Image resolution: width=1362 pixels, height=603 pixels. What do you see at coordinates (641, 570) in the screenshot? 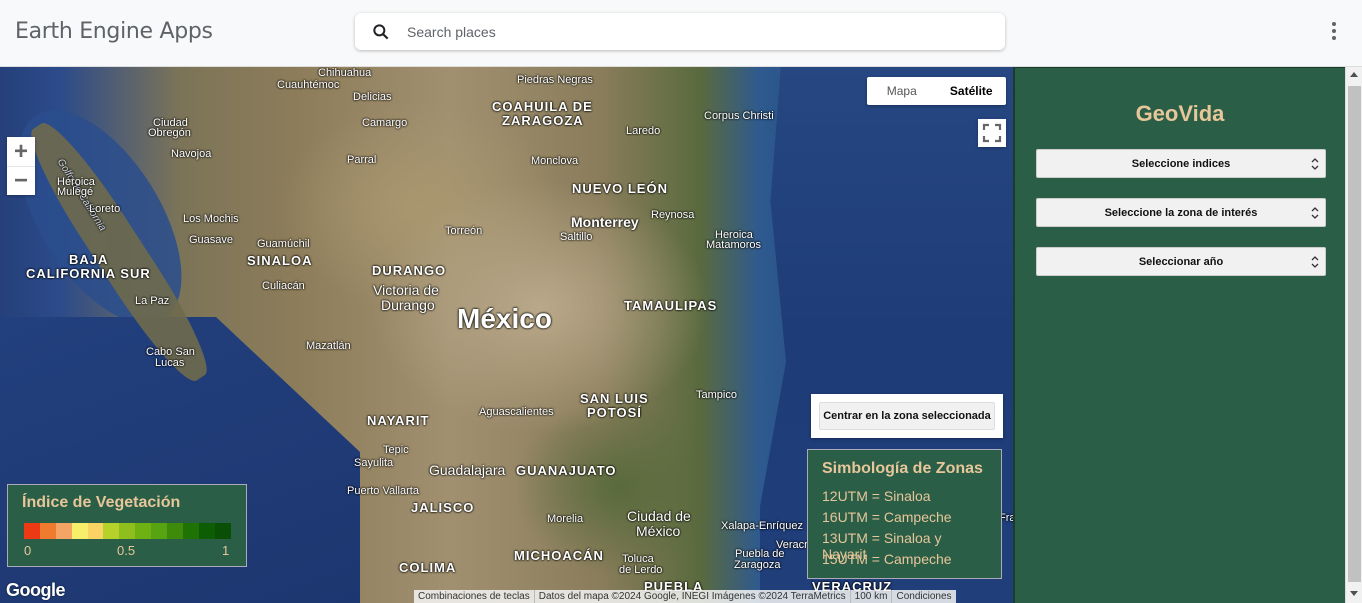
I see `map-label: de Lerdo` at bounding box center [641, 570].